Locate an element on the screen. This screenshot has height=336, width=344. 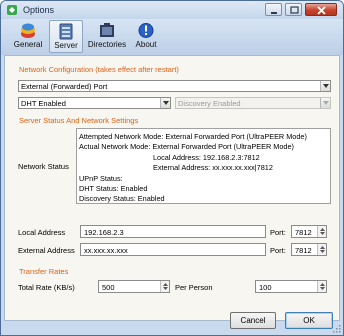
title-bar: Options is located at coordinates (172, 10).